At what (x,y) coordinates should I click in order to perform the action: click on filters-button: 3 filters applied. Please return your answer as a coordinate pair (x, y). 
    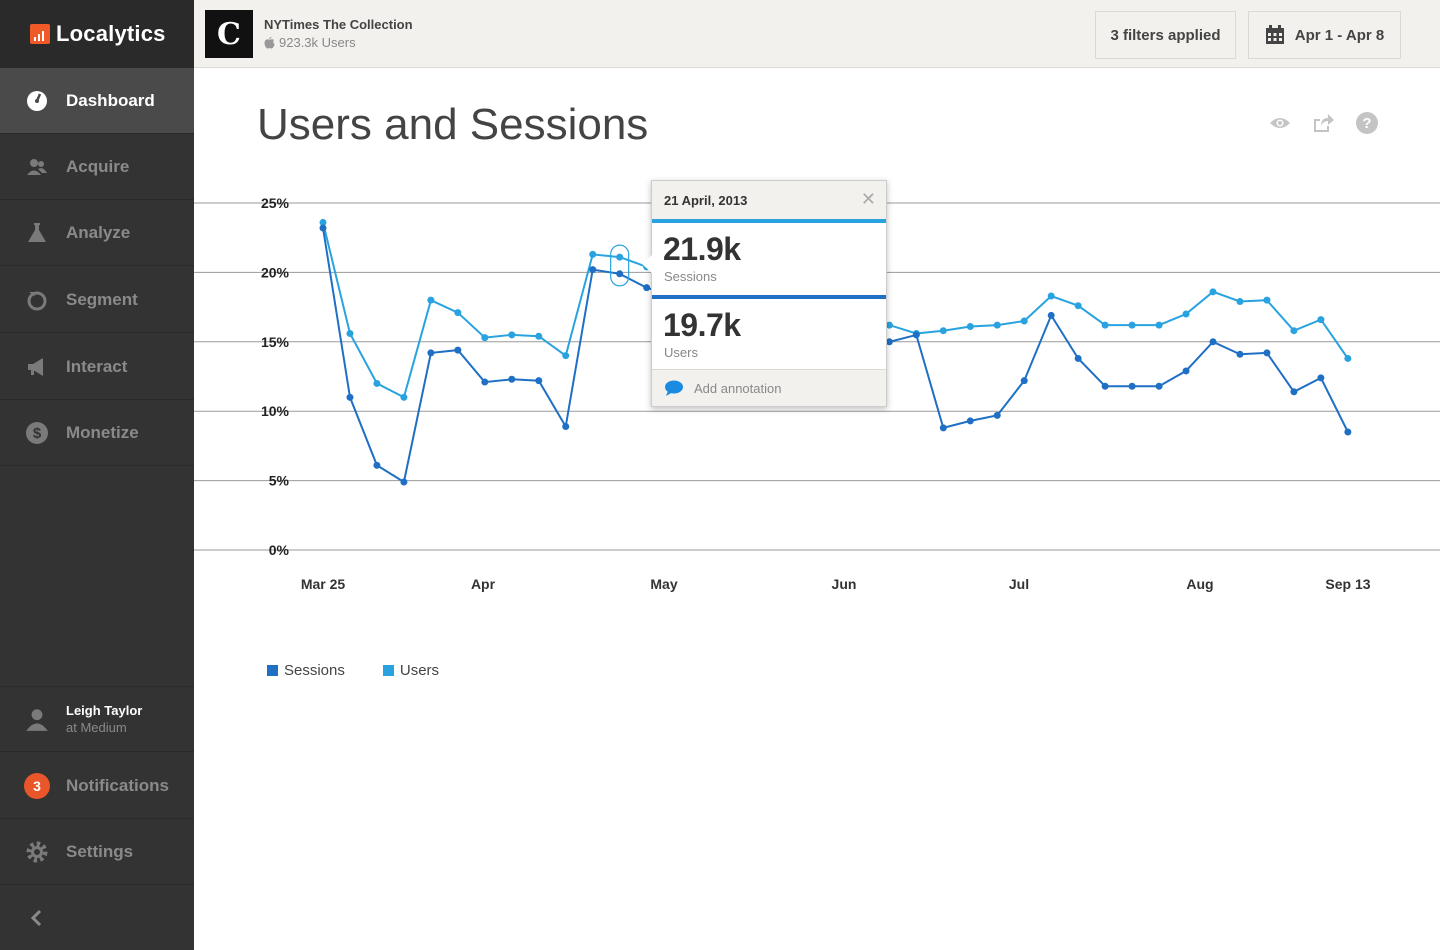
    Looking at the image, I should click on (1165, 35).